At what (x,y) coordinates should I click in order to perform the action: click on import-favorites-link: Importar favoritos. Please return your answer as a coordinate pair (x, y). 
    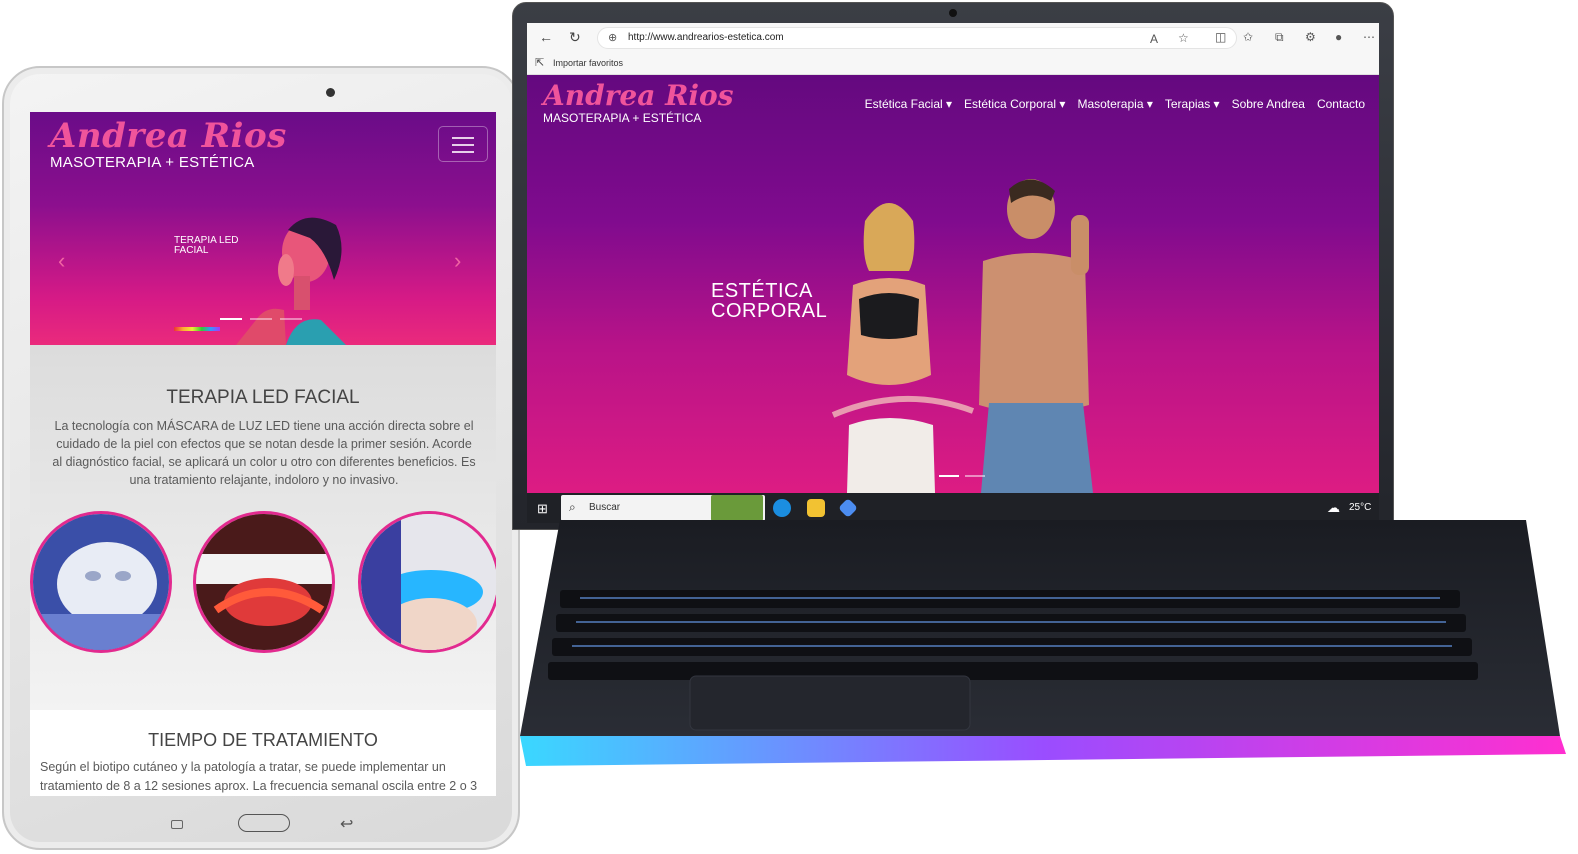
    Looking at the image, I should click on (588, 63).